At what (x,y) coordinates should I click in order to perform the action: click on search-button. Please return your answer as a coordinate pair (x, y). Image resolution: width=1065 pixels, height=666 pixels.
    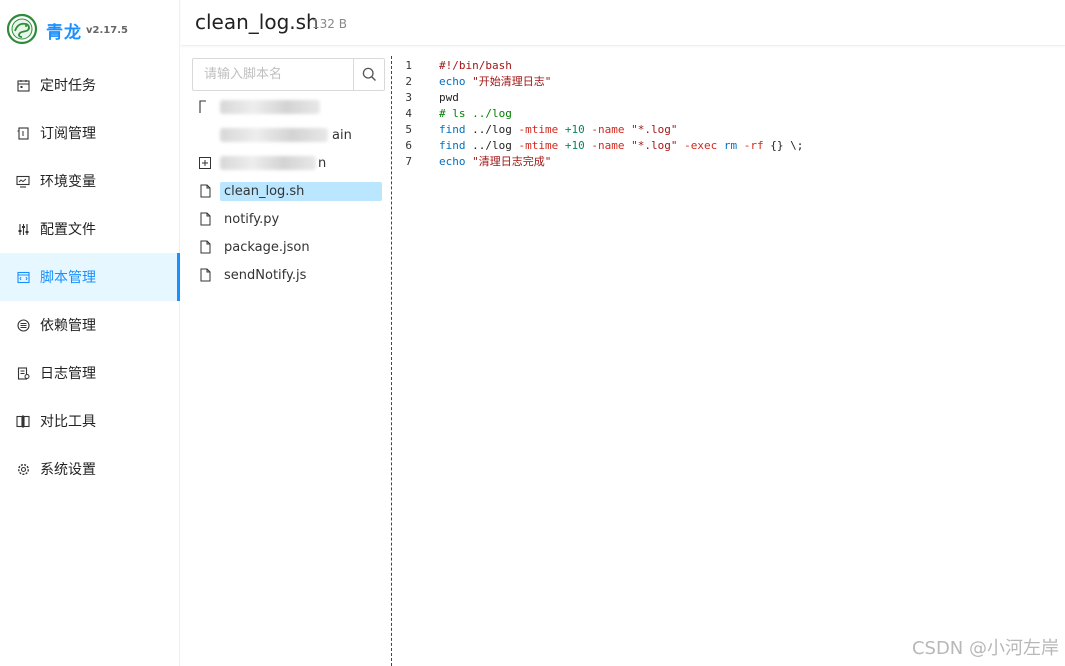
    Looking at the image, I should click on (368, 74).